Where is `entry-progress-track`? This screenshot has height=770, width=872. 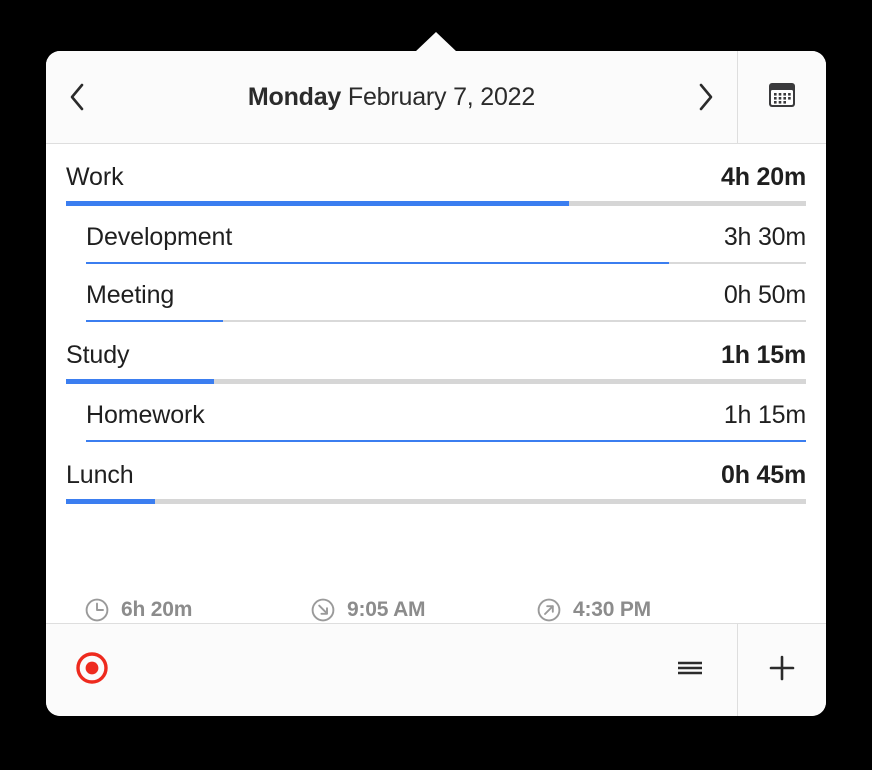 entry-progress-track is located at coordinates (436, 501).